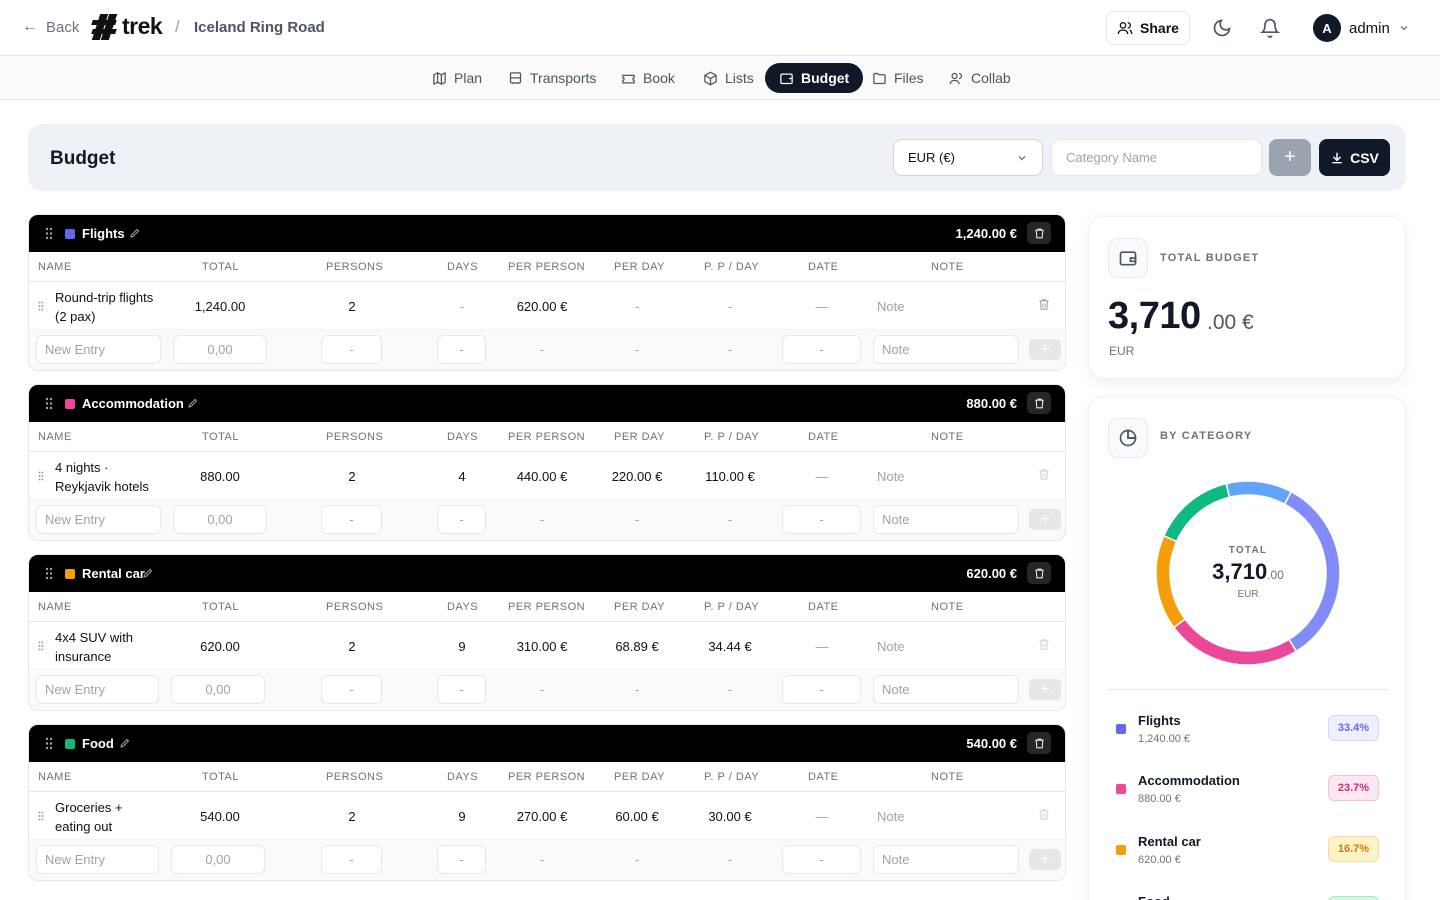  Describe the element at coordinates (1222, 28) in the screenshot. I see `moon-icon` at that location.